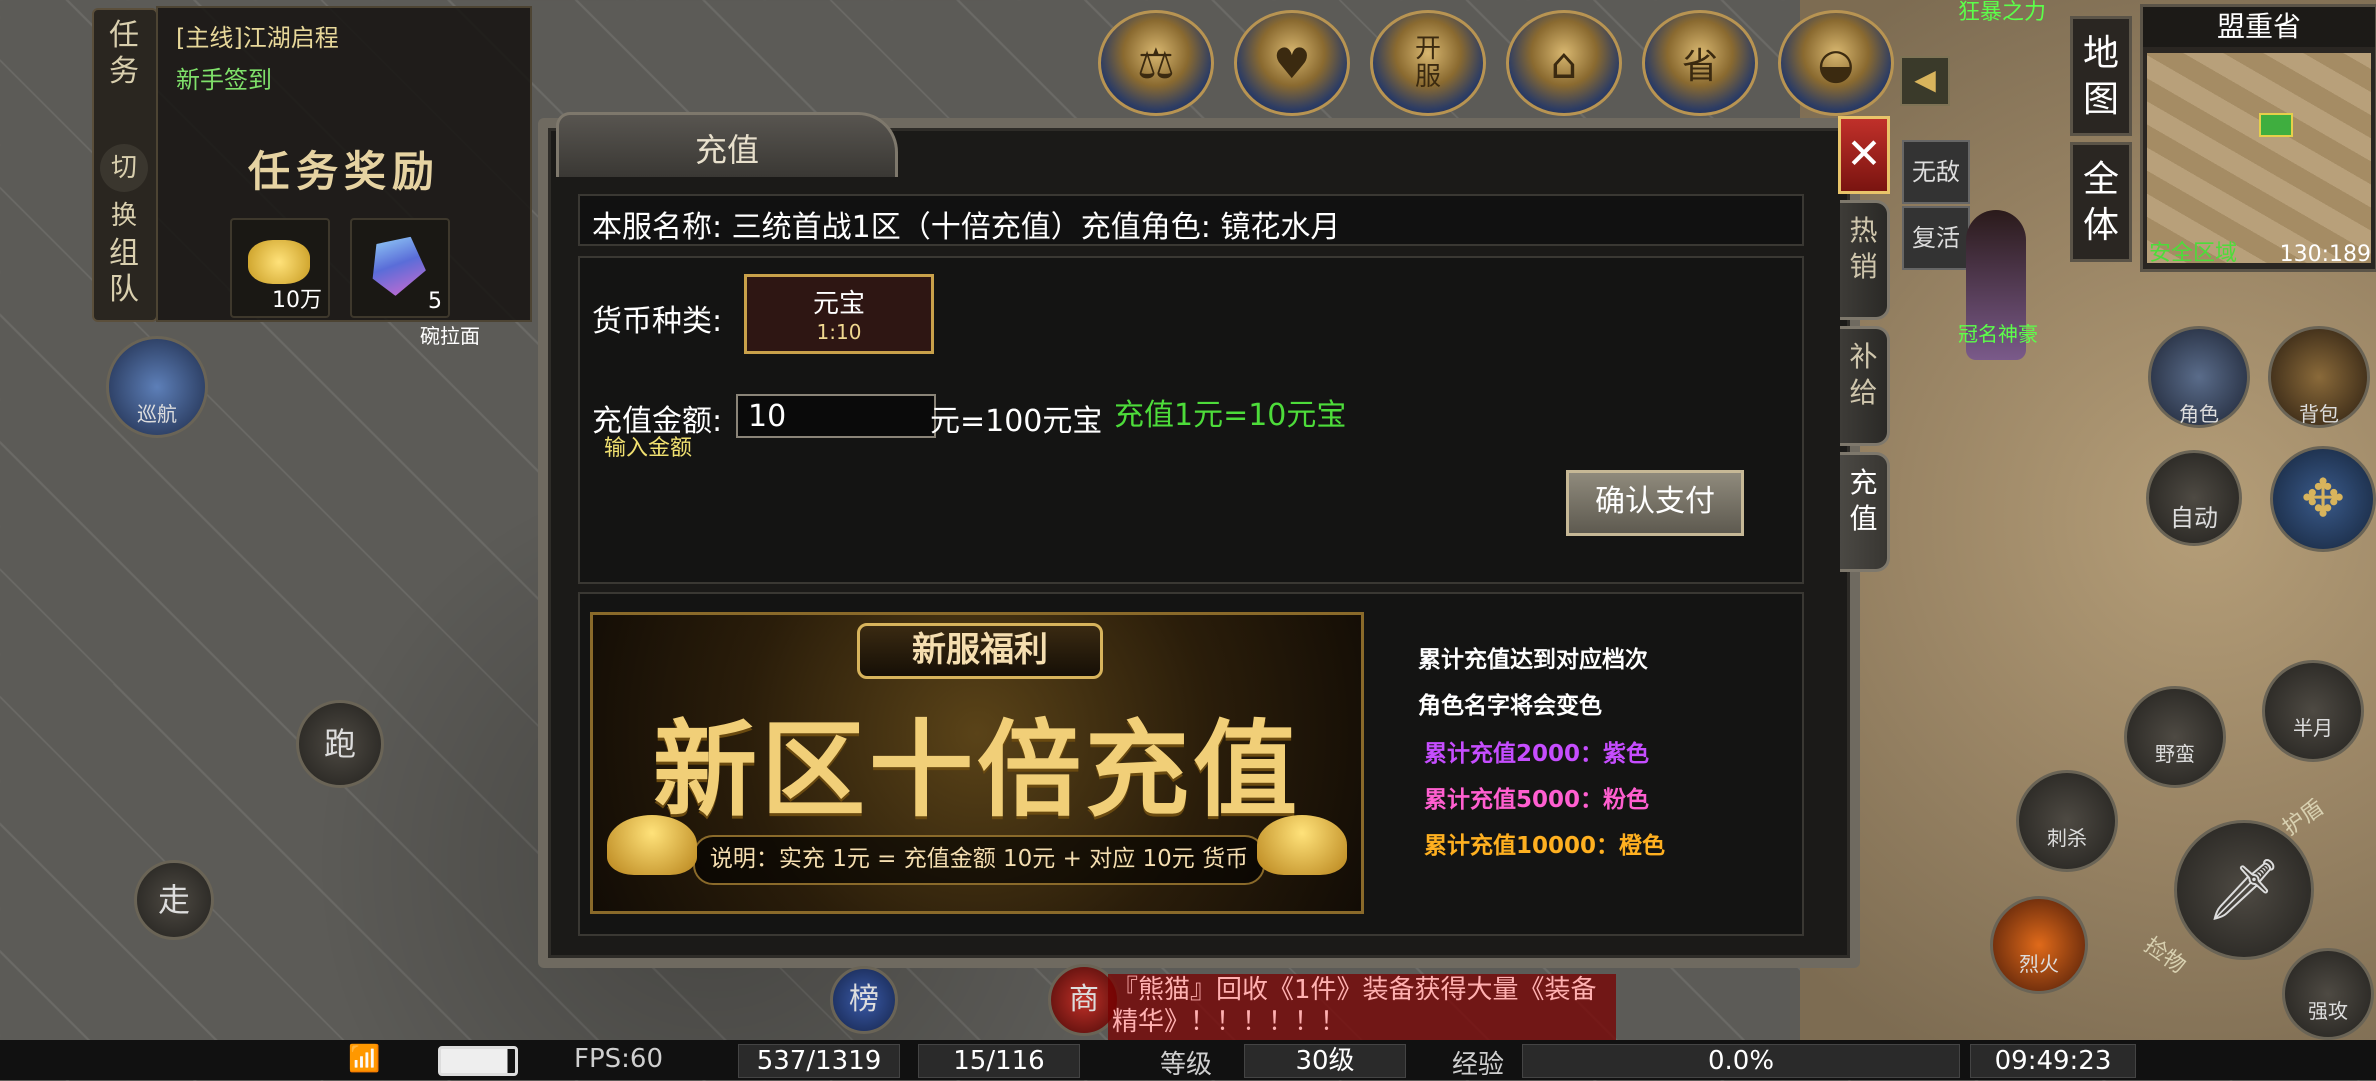 This screenshot has width=2376, height=1081. Describe the element at coordinates (157, 387) in the screenshot. I see `cruise-button: 巡航` at that location.